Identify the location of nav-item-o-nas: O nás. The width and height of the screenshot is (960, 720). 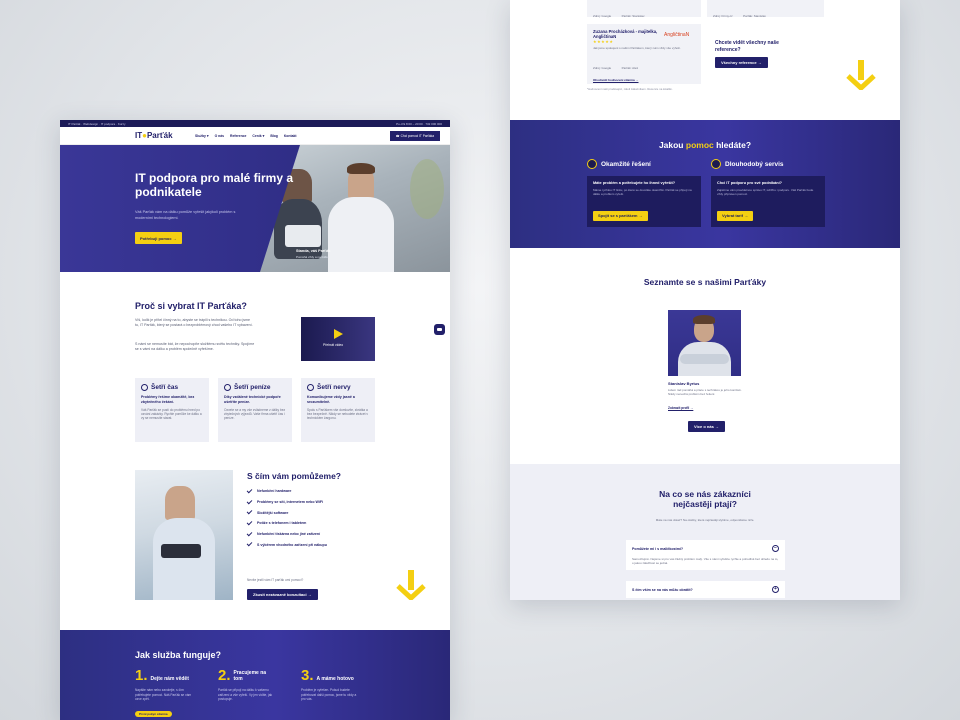
(219, 136).